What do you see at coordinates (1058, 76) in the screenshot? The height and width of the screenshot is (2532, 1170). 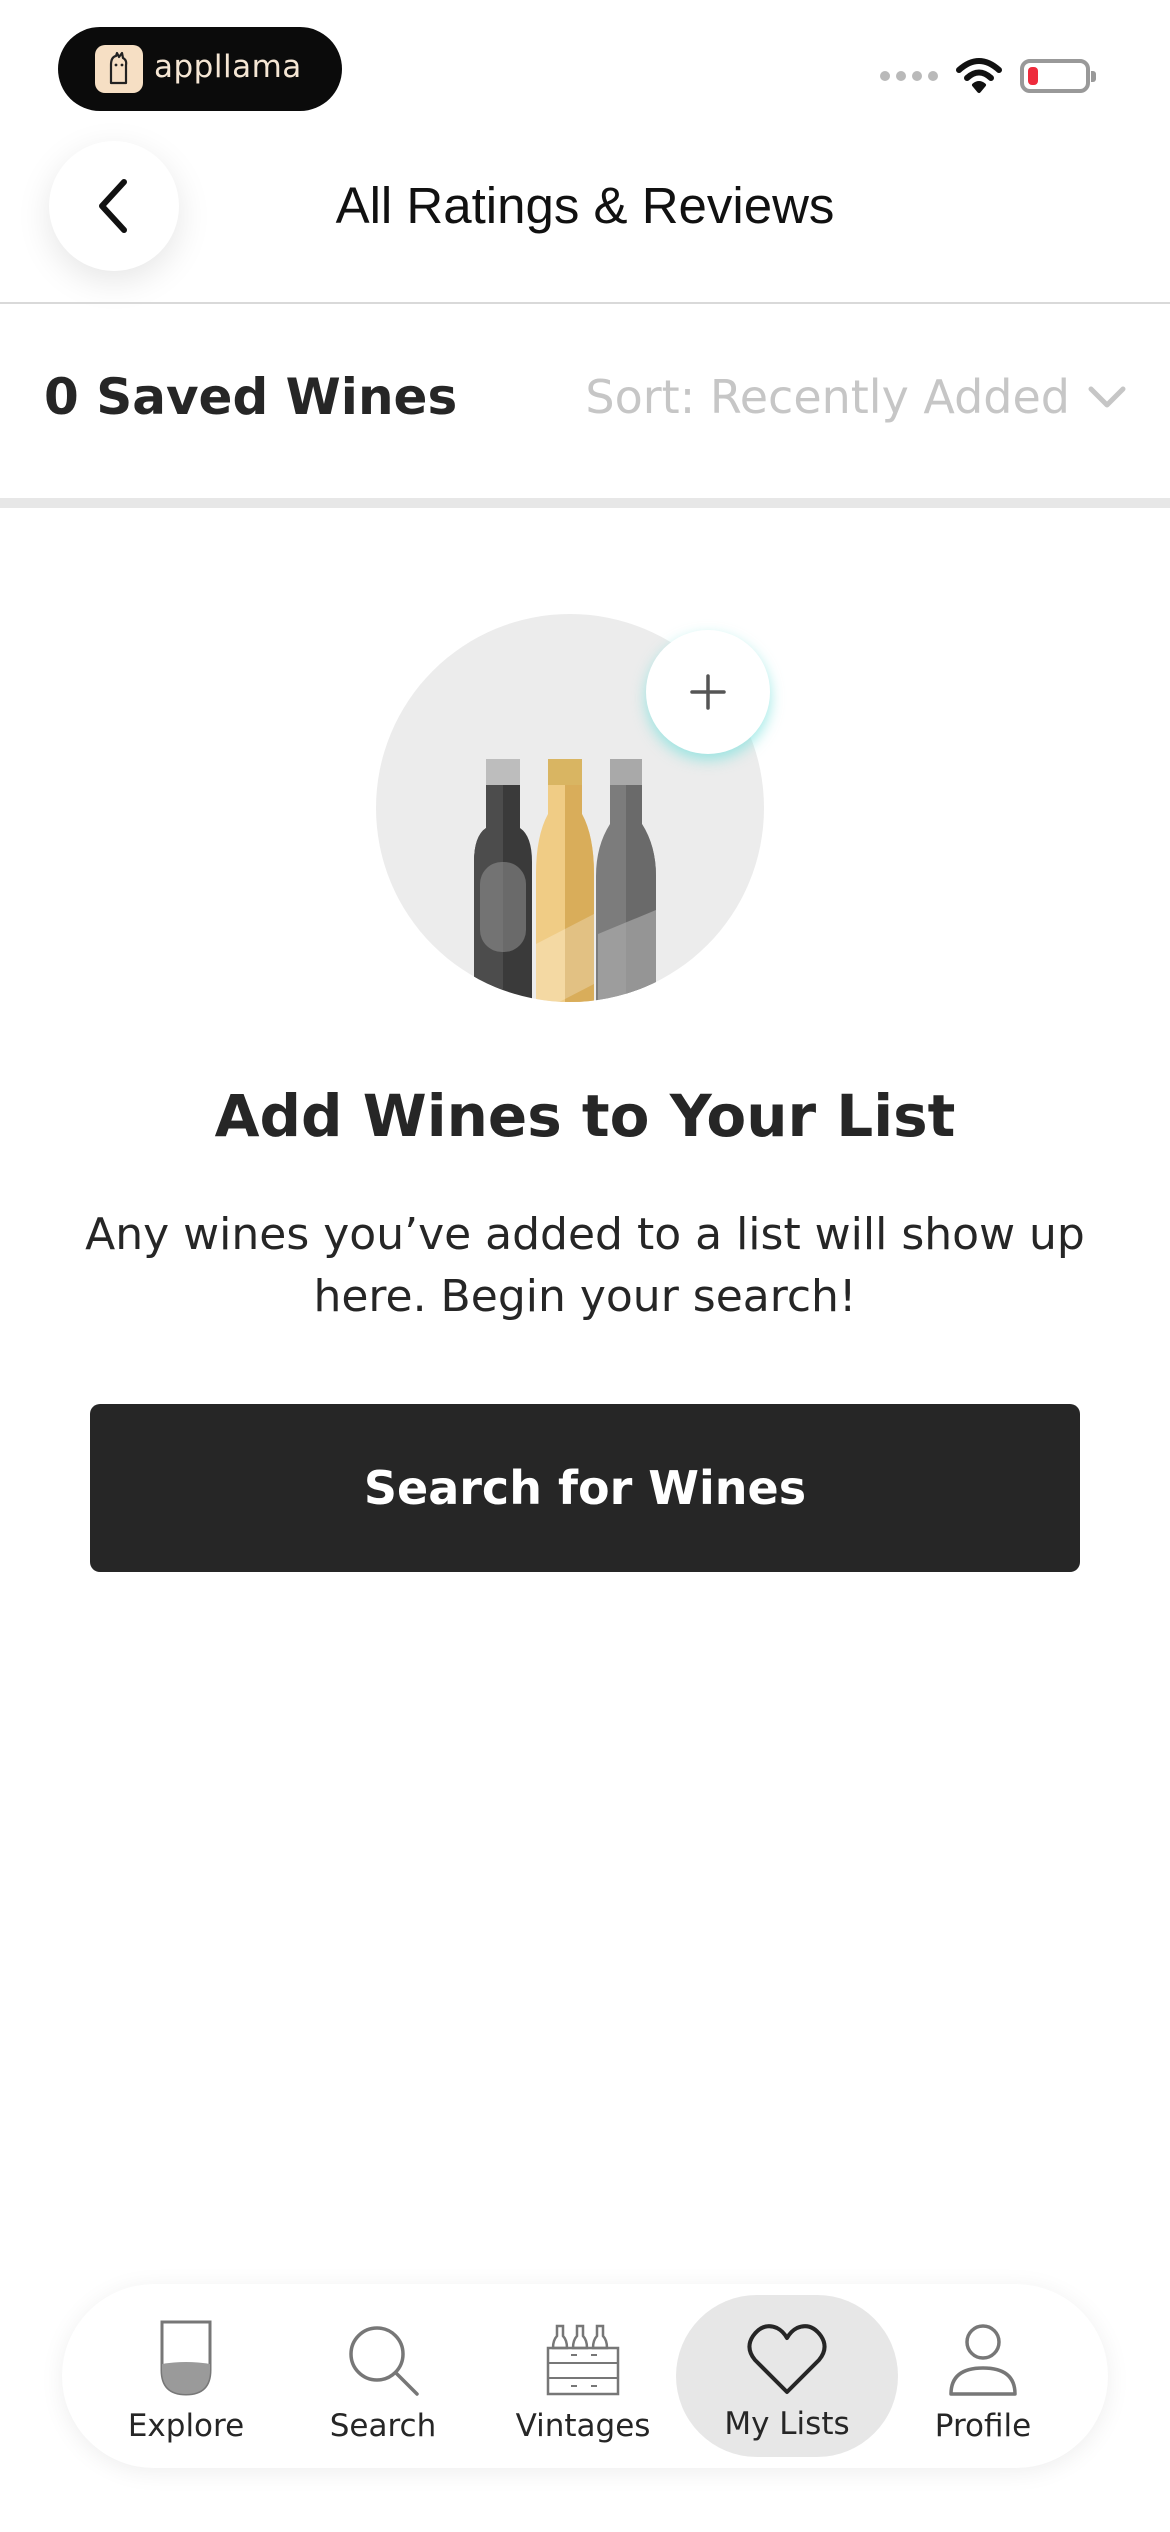 I see `battery-icon` at bounding box center [1058, 76].